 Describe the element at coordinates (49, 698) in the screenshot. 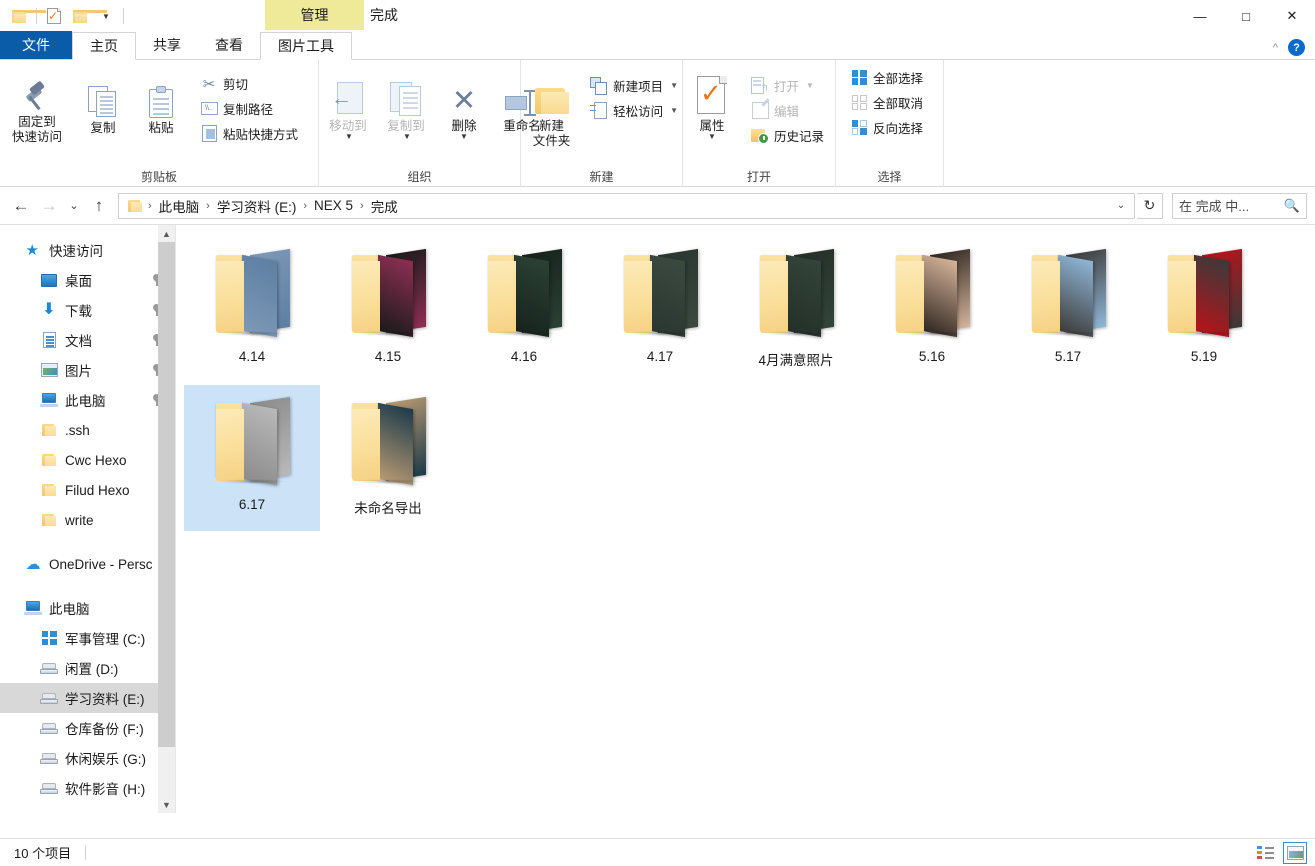

I see `drive-icon` at that location.